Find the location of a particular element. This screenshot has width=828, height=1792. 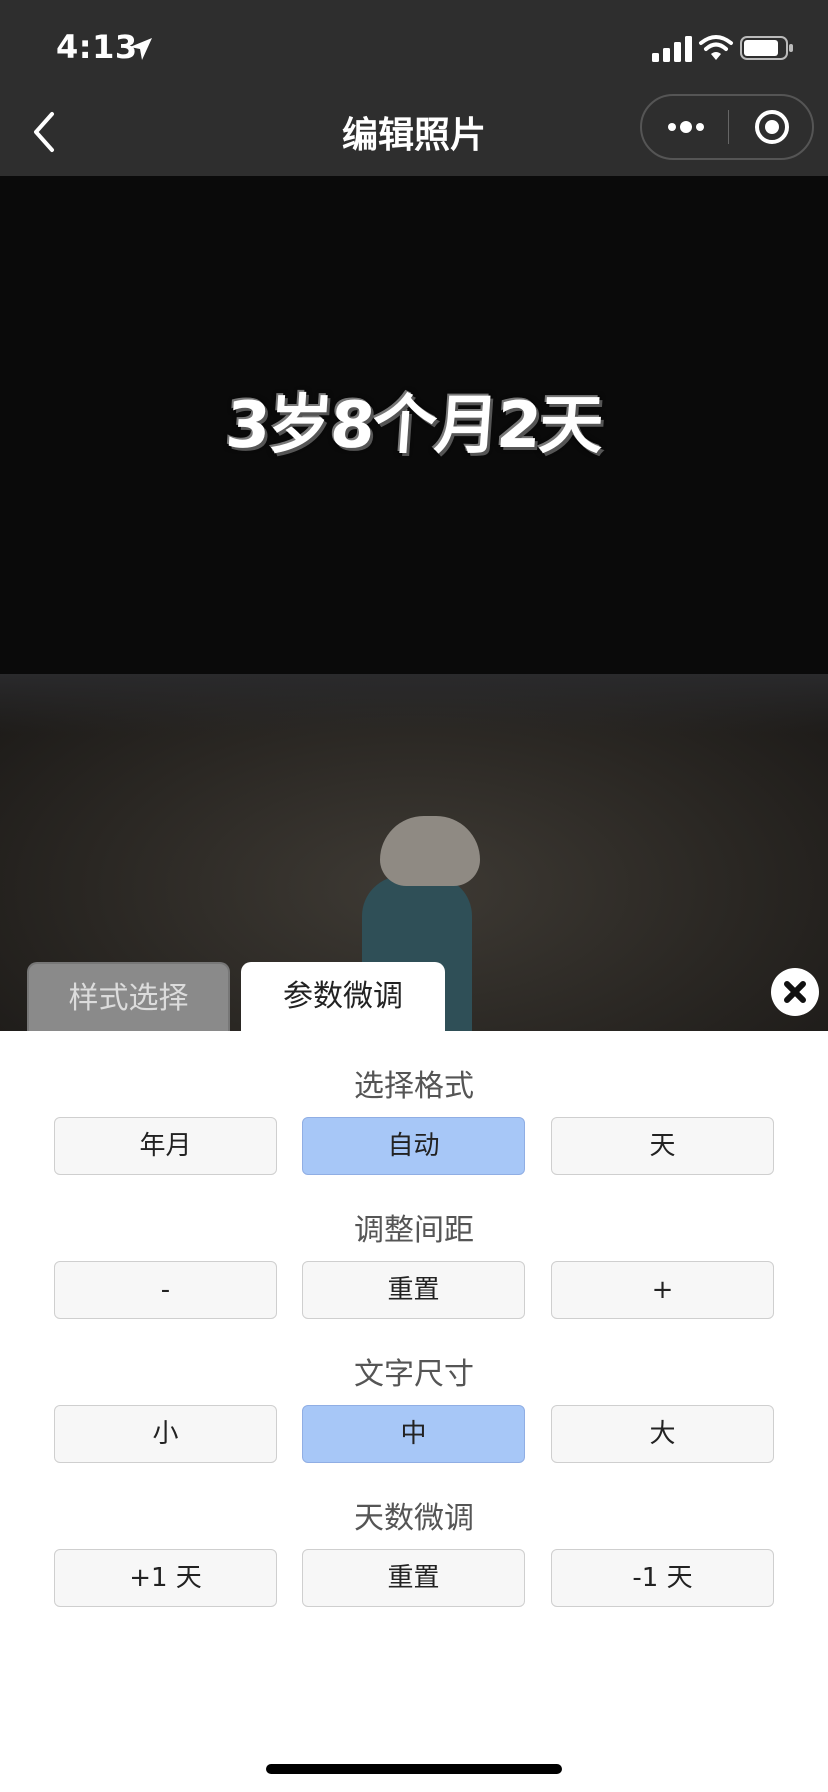

day-reset-button: 重置 is located at coordinates (413, 1578).